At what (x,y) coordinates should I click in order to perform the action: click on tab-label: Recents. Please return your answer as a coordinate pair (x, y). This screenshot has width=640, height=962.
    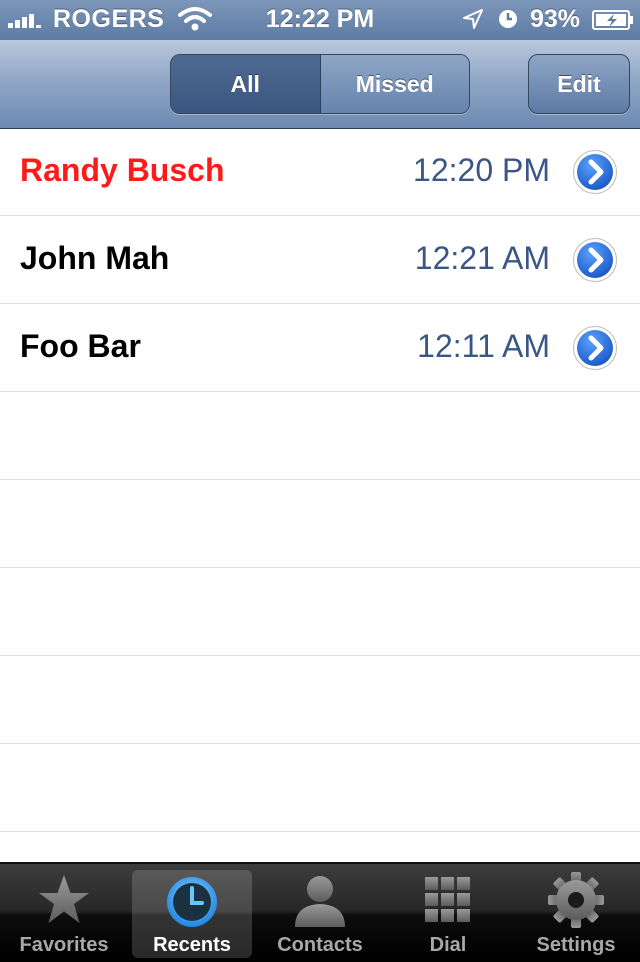
    Looking at the image, I should click on (192, 945).